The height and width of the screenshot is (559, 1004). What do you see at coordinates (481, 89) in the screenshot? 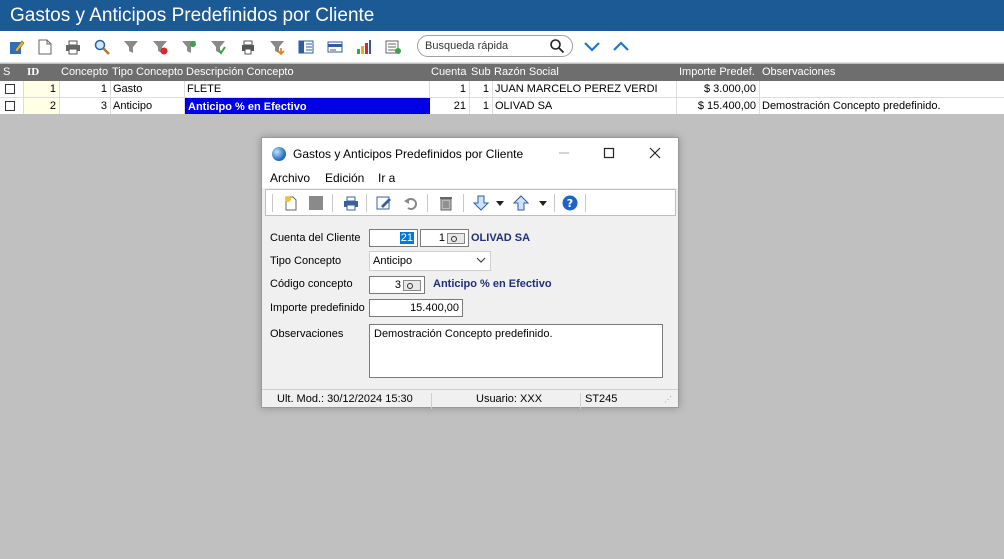
I see `cell-sub: 1` at bounding box center [481, 89].